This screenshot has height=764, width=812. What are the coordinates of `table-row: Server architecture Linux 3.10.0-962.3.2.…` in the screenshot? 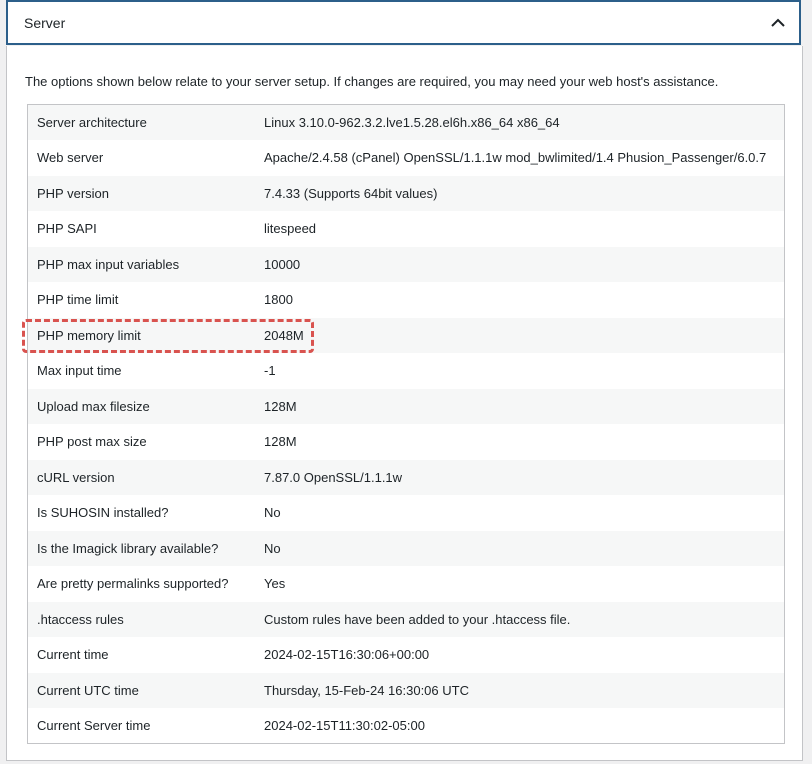 It's located at (406, 122).